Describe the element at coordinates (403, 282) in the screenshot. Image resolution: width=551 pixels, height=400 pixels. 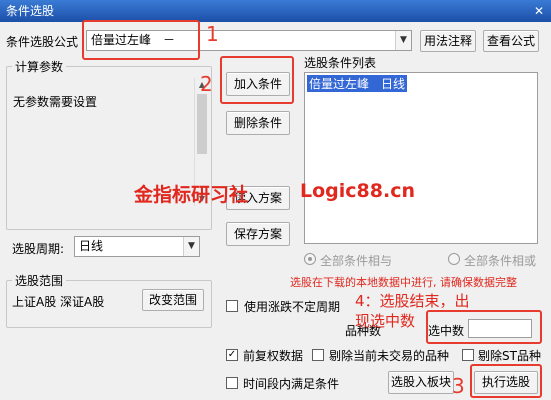
I see `notice-text: 选股在下载的本地数据中进行, 请确保数据完整` at that location.